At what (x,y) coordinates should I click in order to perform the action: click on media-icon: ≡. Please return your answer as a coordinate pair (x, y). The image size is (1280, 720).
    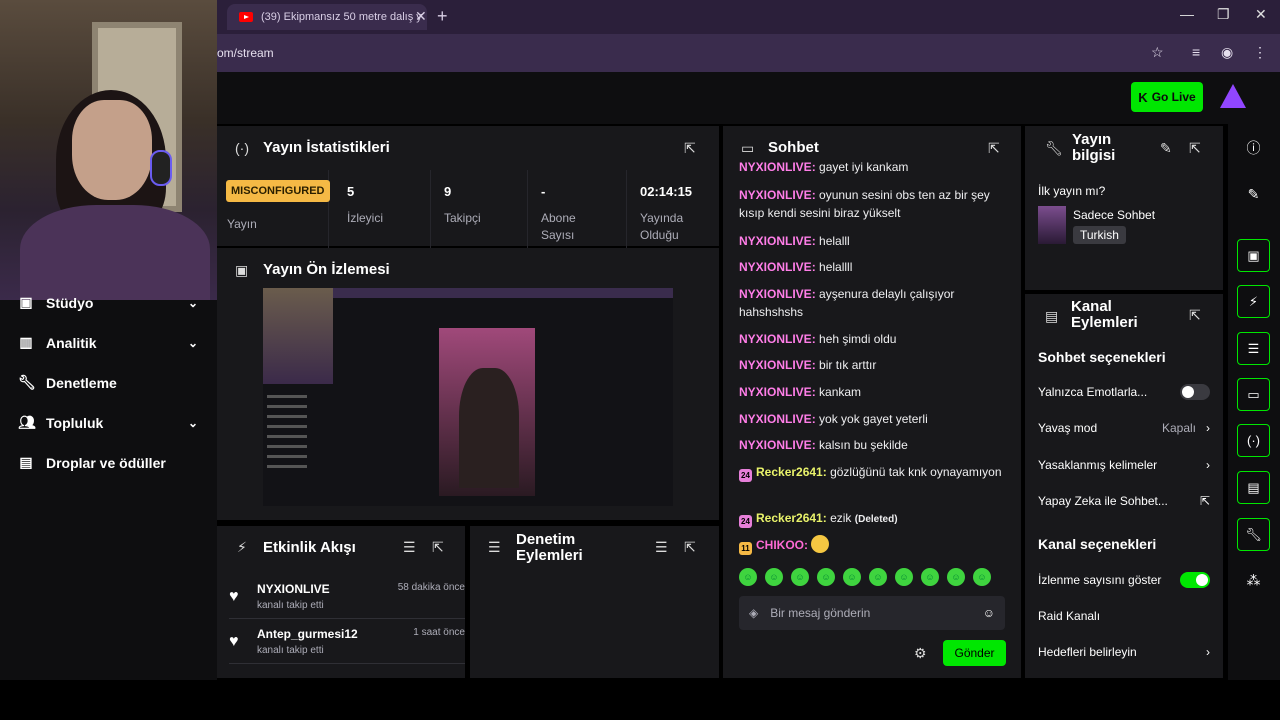
    Looking at the image, I should click on (1196, 52).